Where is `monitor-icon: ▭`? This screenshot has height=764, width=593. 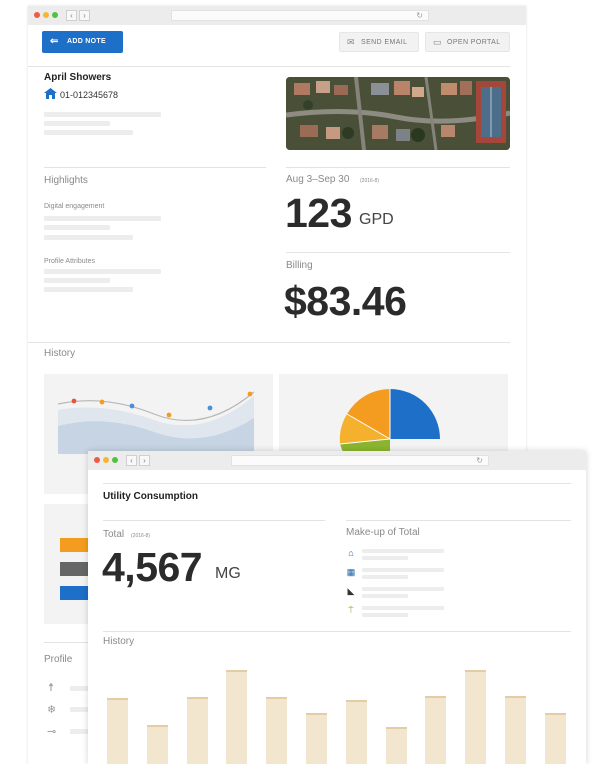 monitor-icon: ▭ is located at coordinates (437, 42).